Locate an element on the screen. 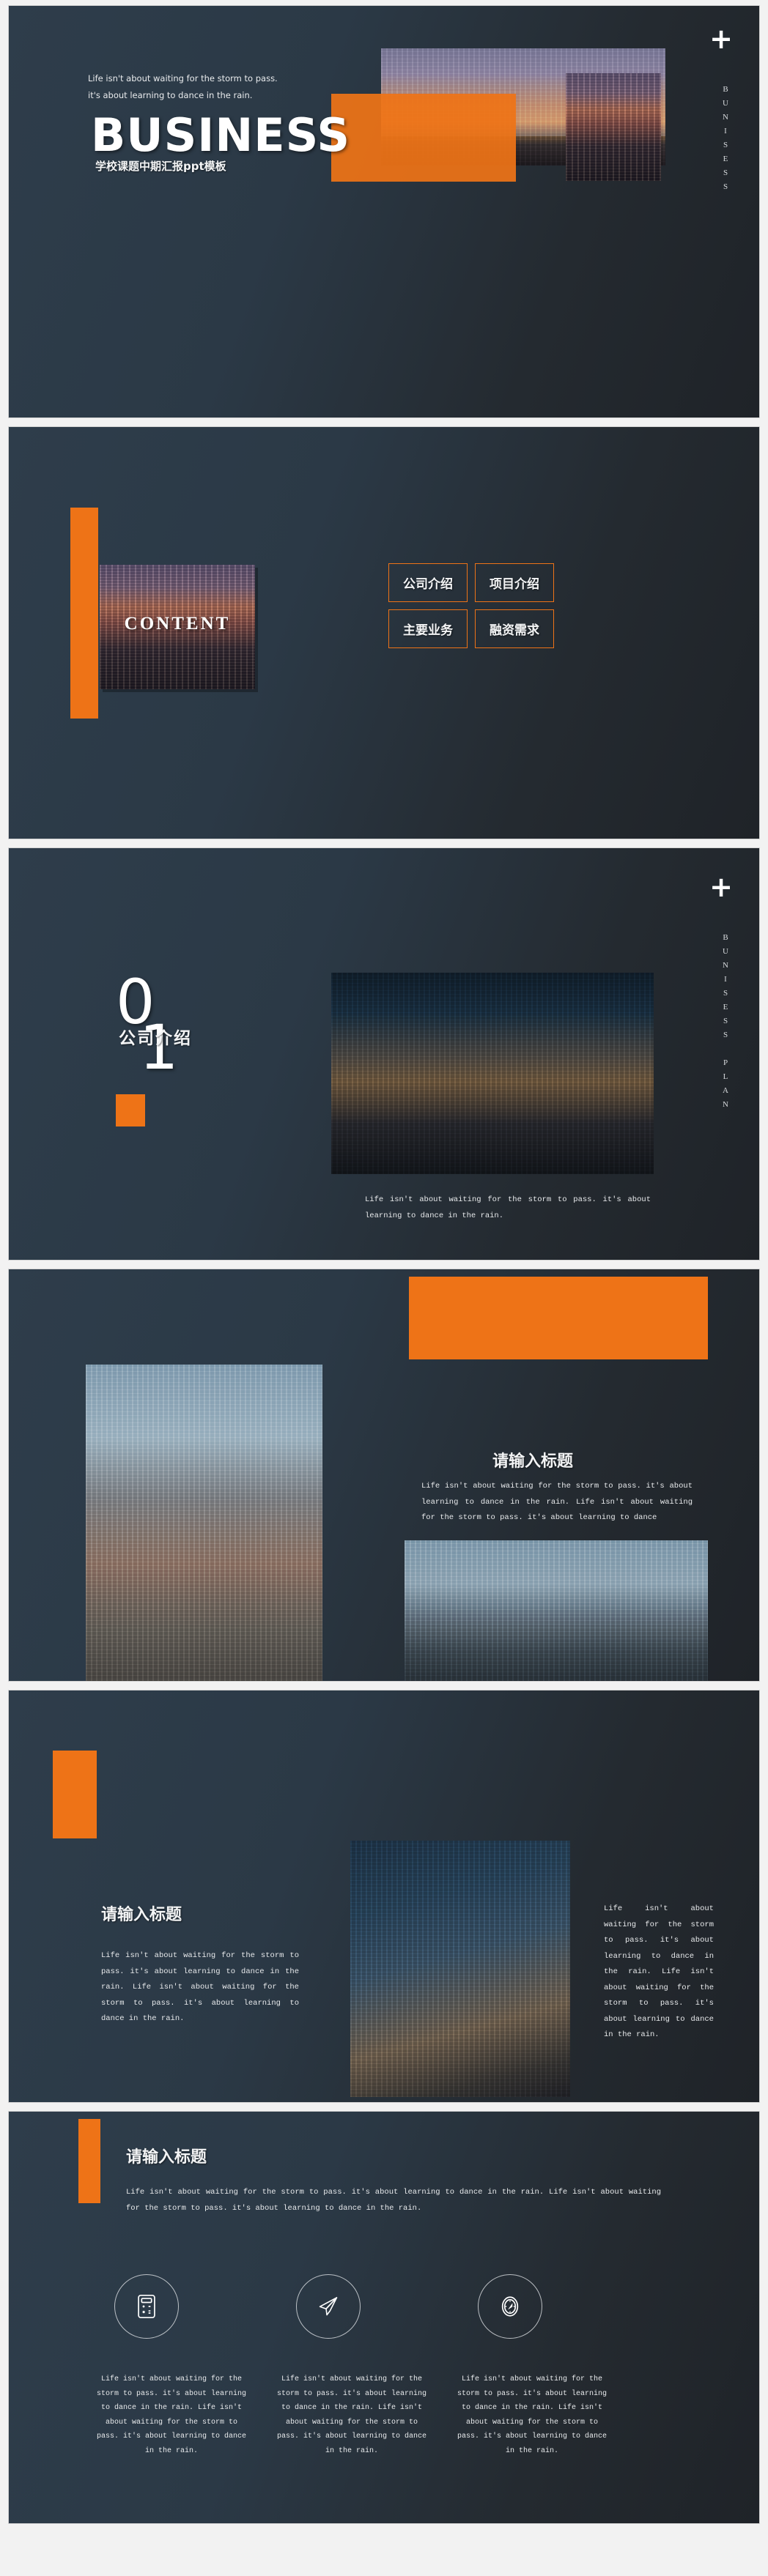 The width and height of the screenshot is (768, 2576). page-title: BUSINESS is located at coordinates (221, 135).